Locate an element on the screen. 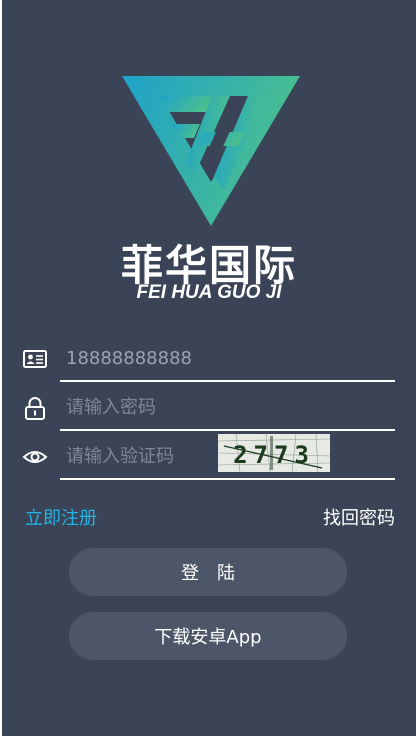 This screenshot has width=416, height=736. auth-links: 立即注册 找回密码 is located at coordinates (209, 518).